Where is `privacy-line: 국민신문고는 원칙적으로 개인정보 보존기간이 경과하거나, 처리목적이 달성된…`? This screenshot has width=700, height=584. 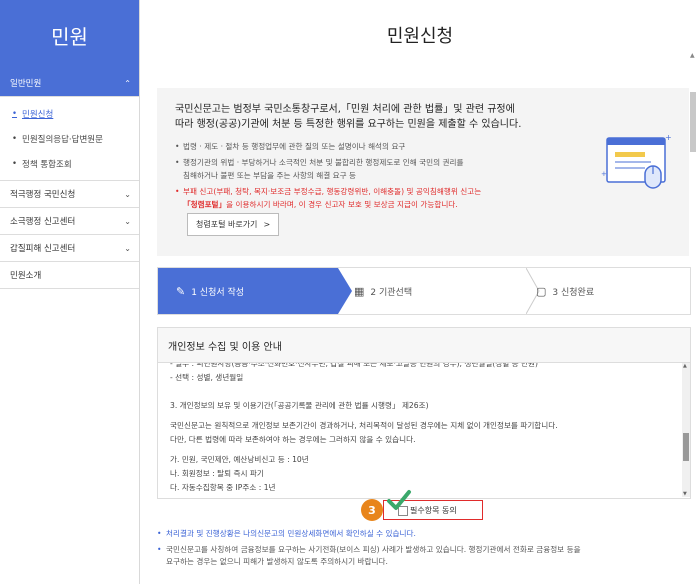 privacy-line: 국민신문고는 원칙적으로 개인정보 보존기간이 경과하거나, 처리목적이 달성된… is located at coordinates (364, 425).